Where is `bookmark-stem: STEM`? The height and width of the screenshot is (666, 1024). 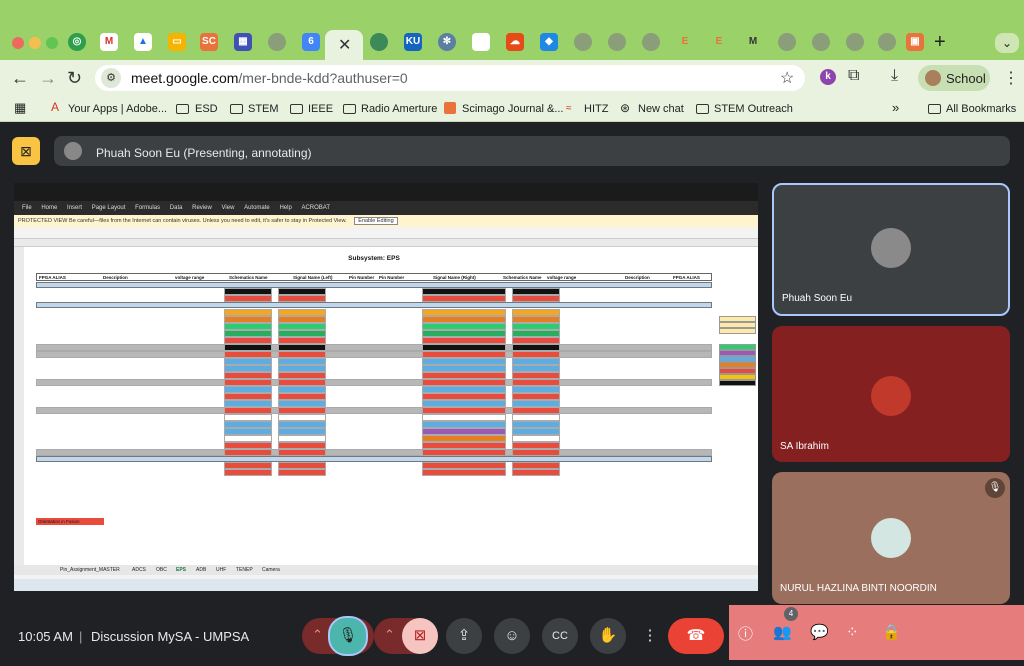 bookmark-stem: STEM is located at coordinates (263, 109).